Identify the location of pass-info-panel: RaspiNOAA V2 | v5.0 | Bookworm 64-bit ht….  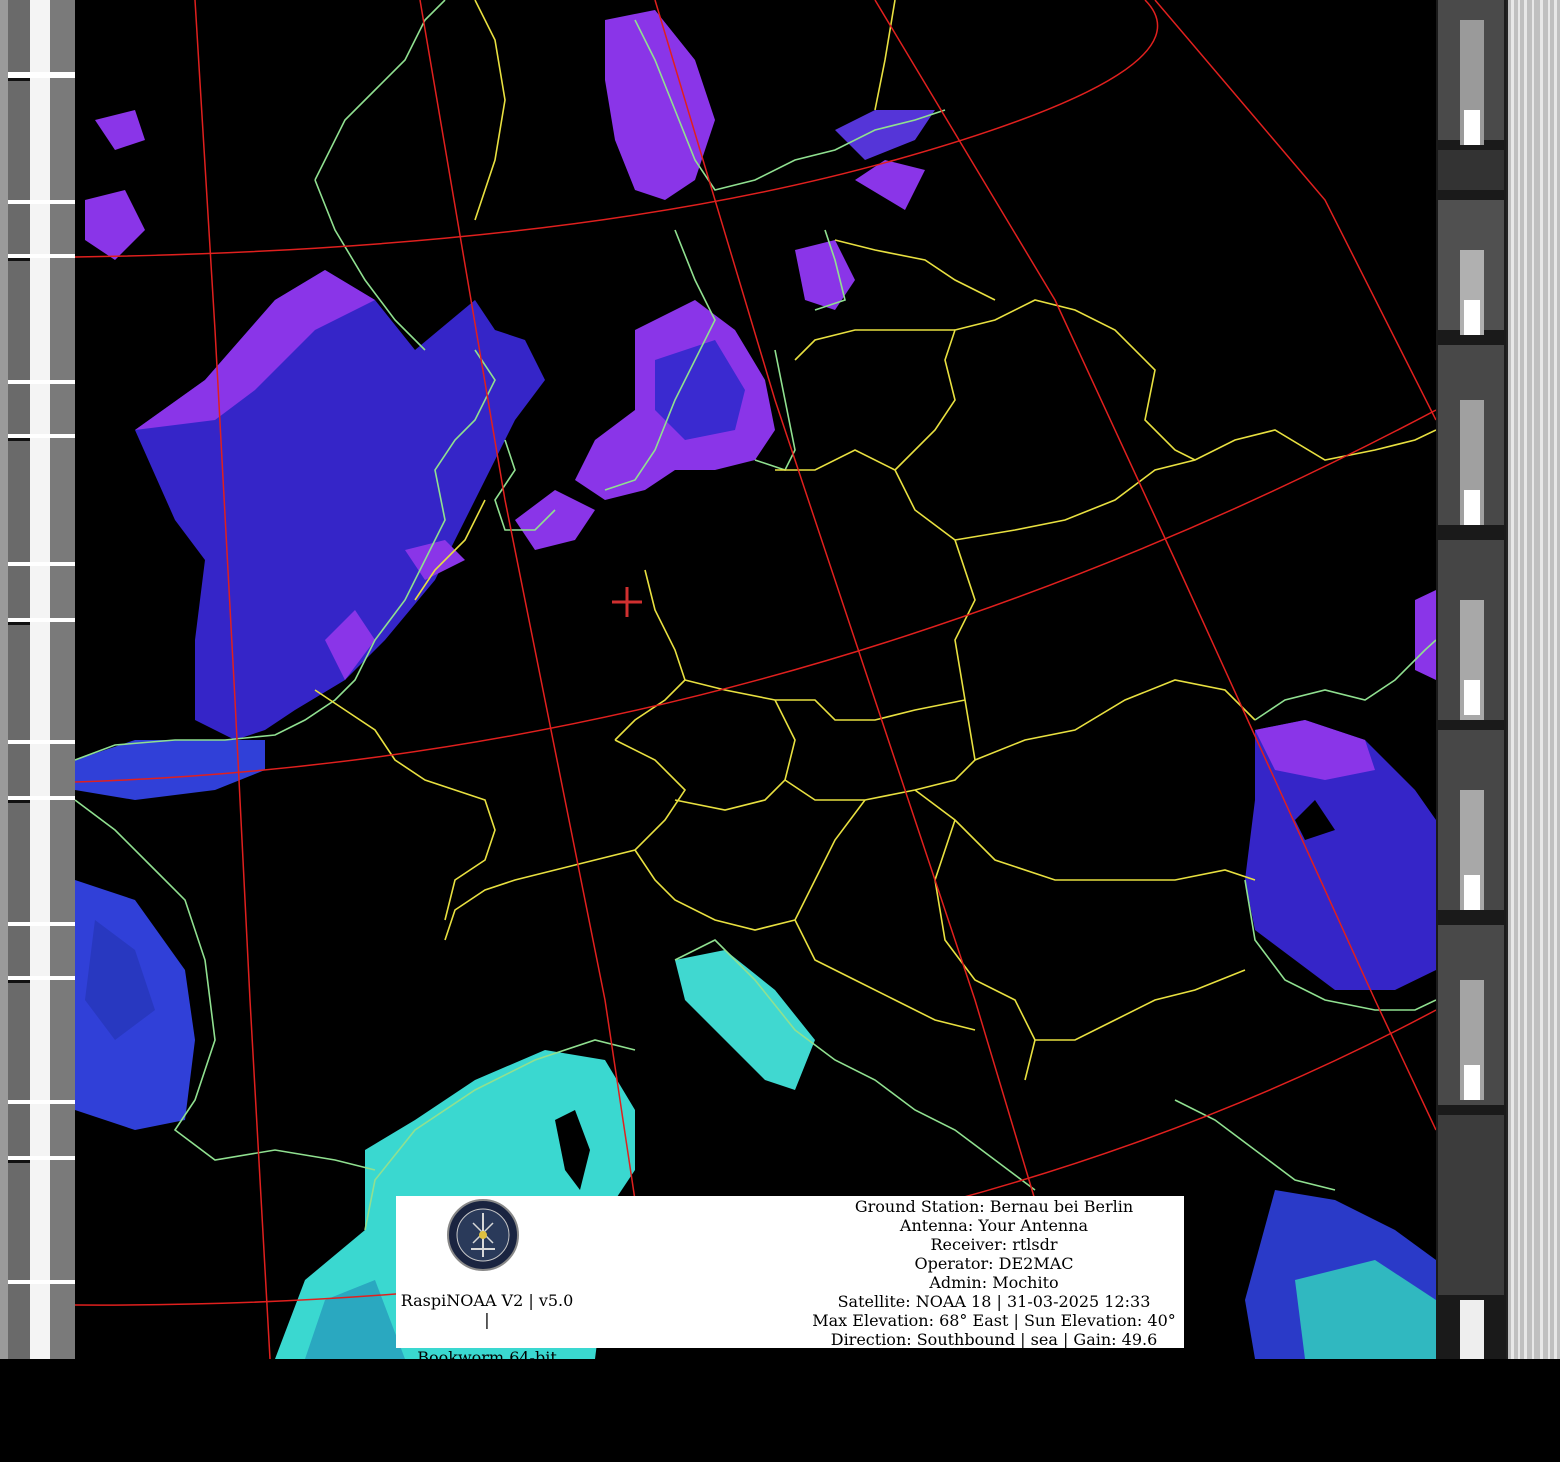
(790, 1319).